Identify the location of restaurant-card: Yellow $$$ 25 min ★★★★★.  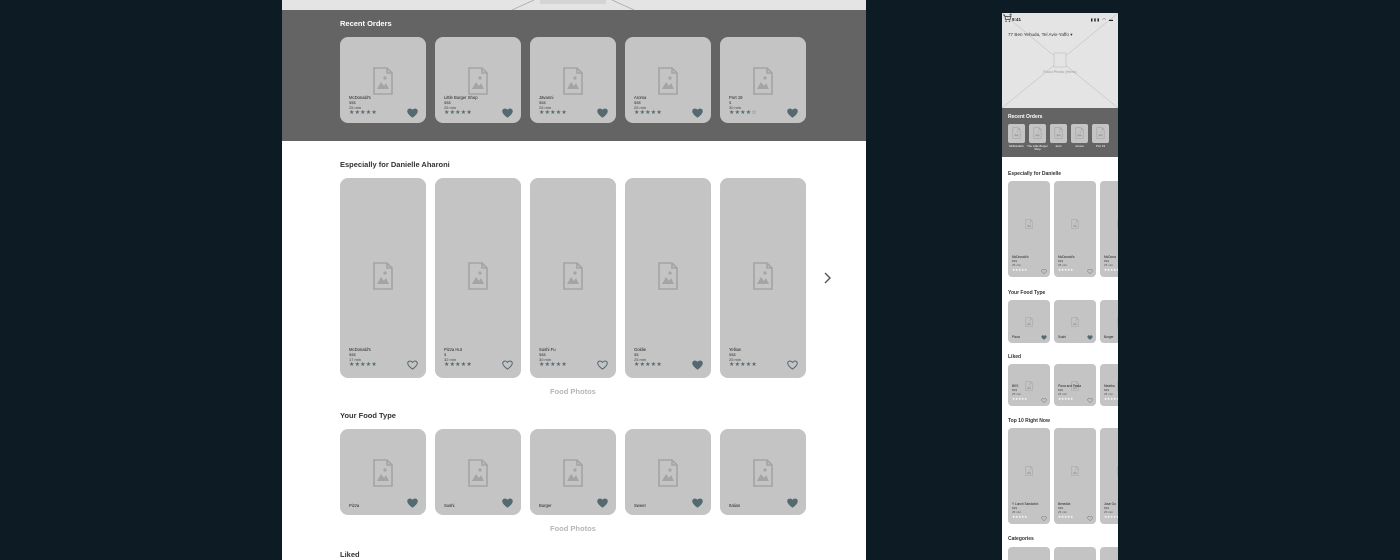
(763, 278).